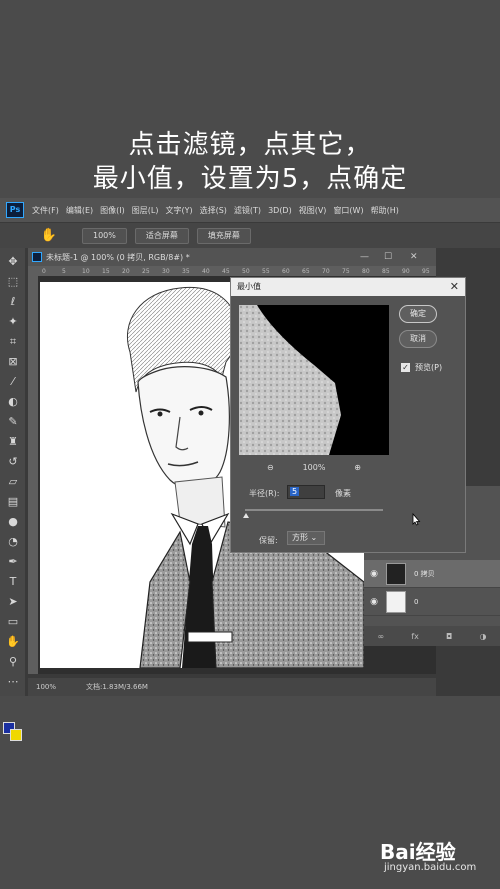 This screenshot has width=500, height=889. Describe the element at coordinates (432, 602) in the screenshot. I see `layer-row: ◉ 0` at that location.